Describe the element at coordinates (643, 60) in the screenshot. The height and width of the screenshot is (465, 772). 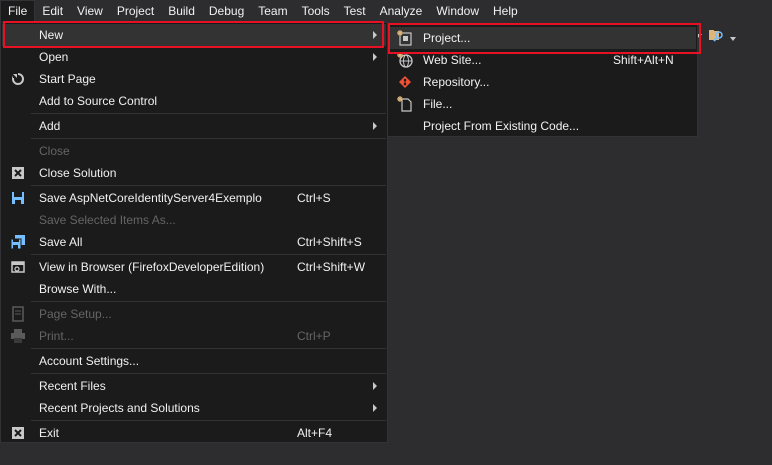
I see `shortcut-label: Shift+Alt+N` at that location.